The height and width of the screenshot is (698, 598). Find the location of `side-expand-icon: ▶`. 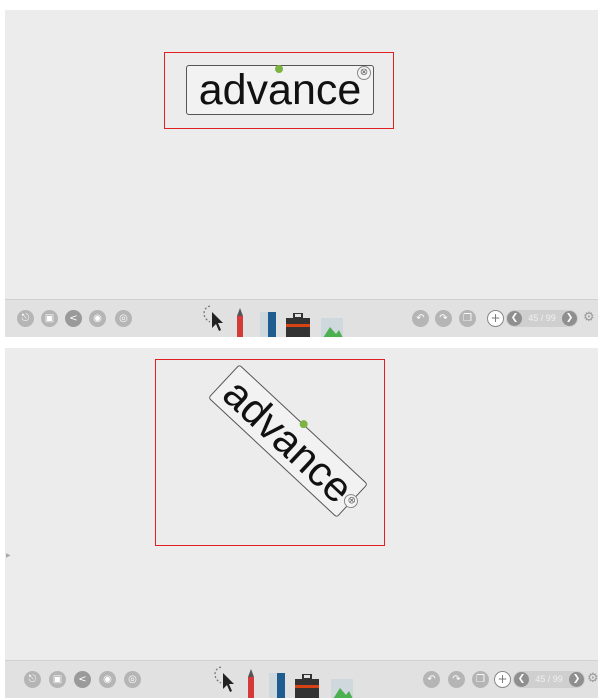

side-expand-icon: ▶ is located at coordinates (8, 555).